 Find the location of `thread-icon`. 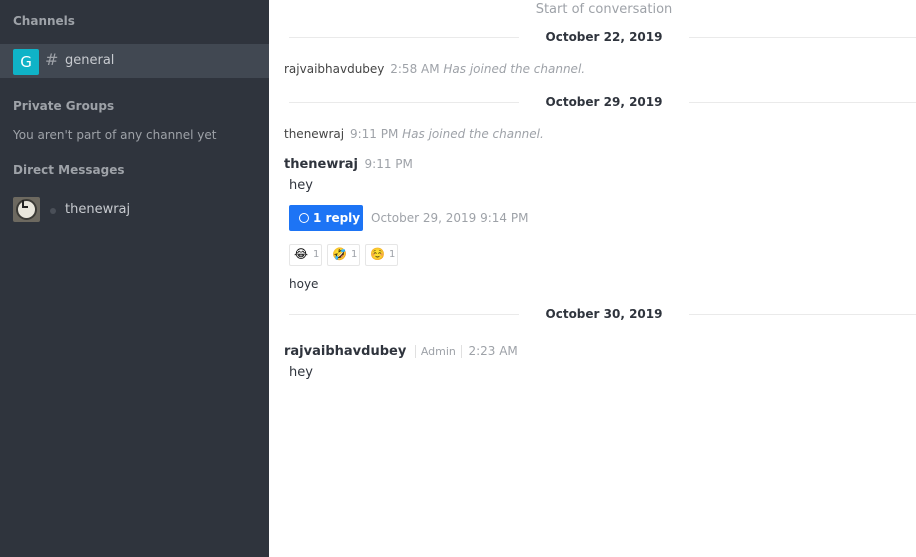

thread-icon is located at coordinates (304, 218).